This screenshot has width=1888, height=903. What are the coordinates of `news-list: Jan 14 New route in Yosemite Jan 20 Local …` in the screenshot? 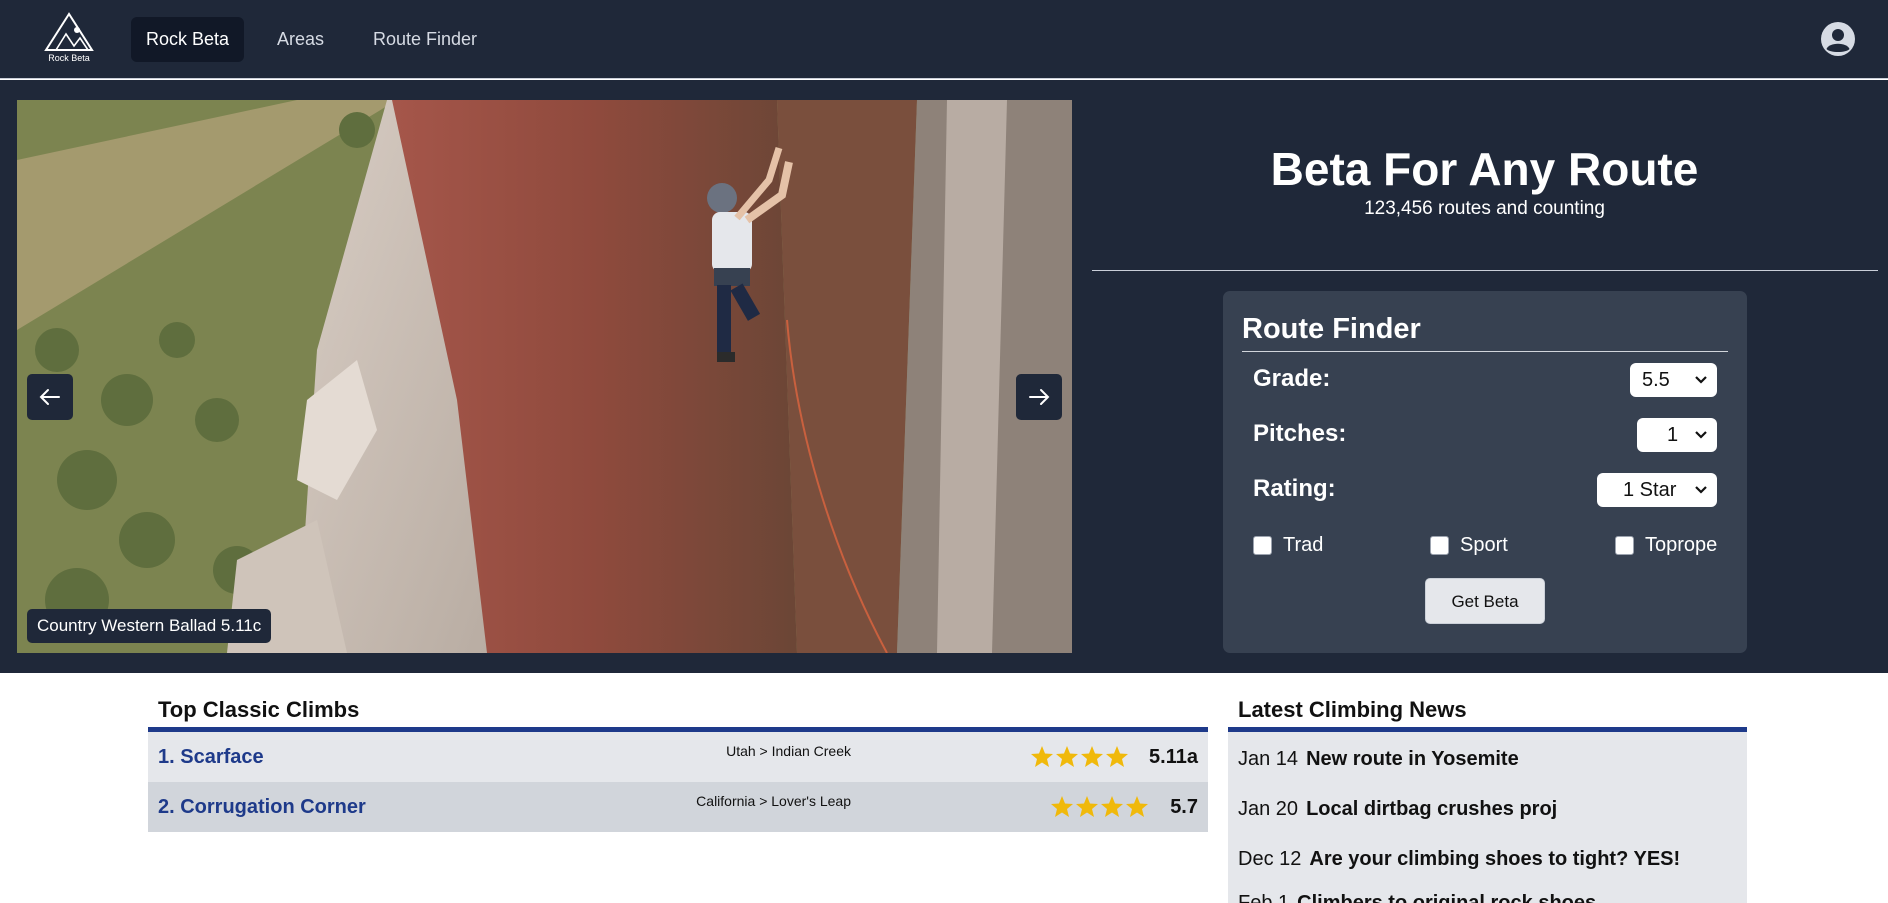 It's located at (1487, 817).